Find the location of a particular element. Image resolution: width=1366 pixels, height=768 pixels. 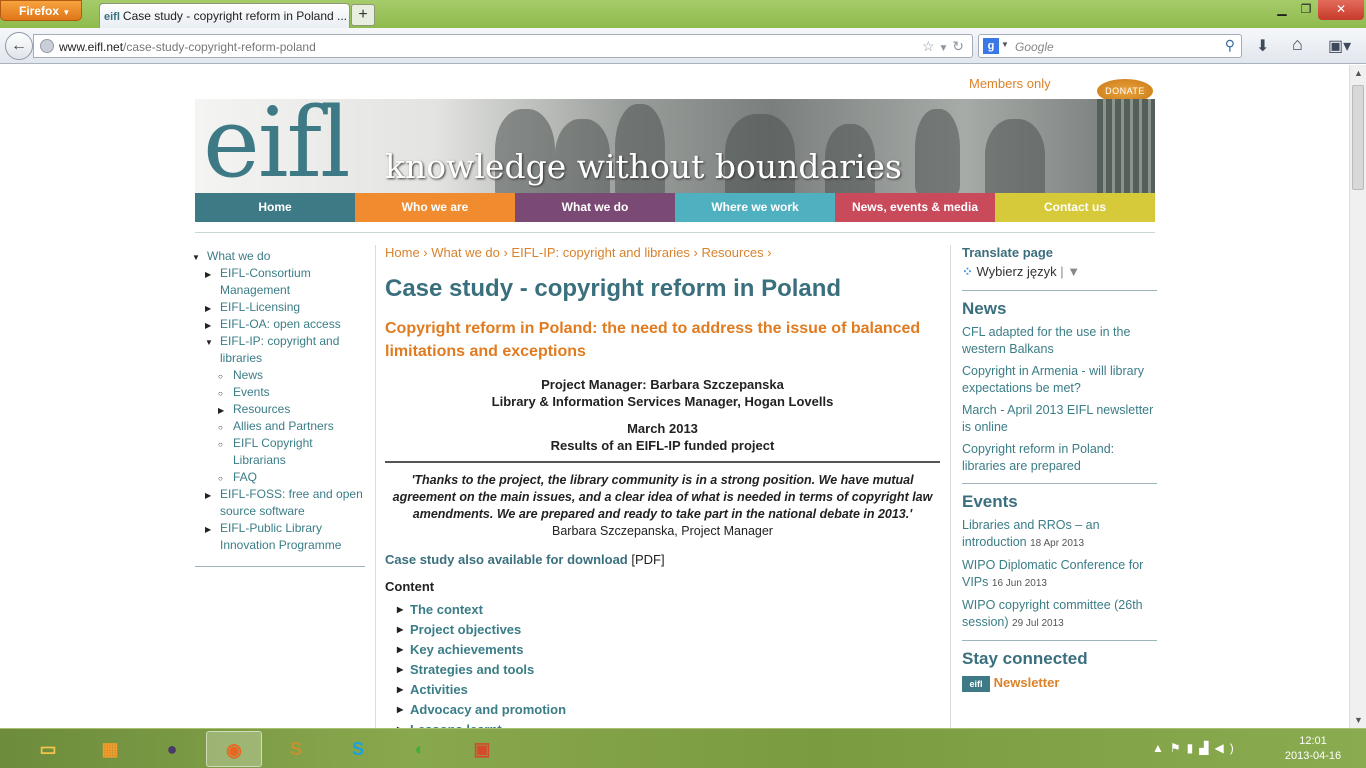

translate-heading: Translate page is located at coordinates (1008, 252).